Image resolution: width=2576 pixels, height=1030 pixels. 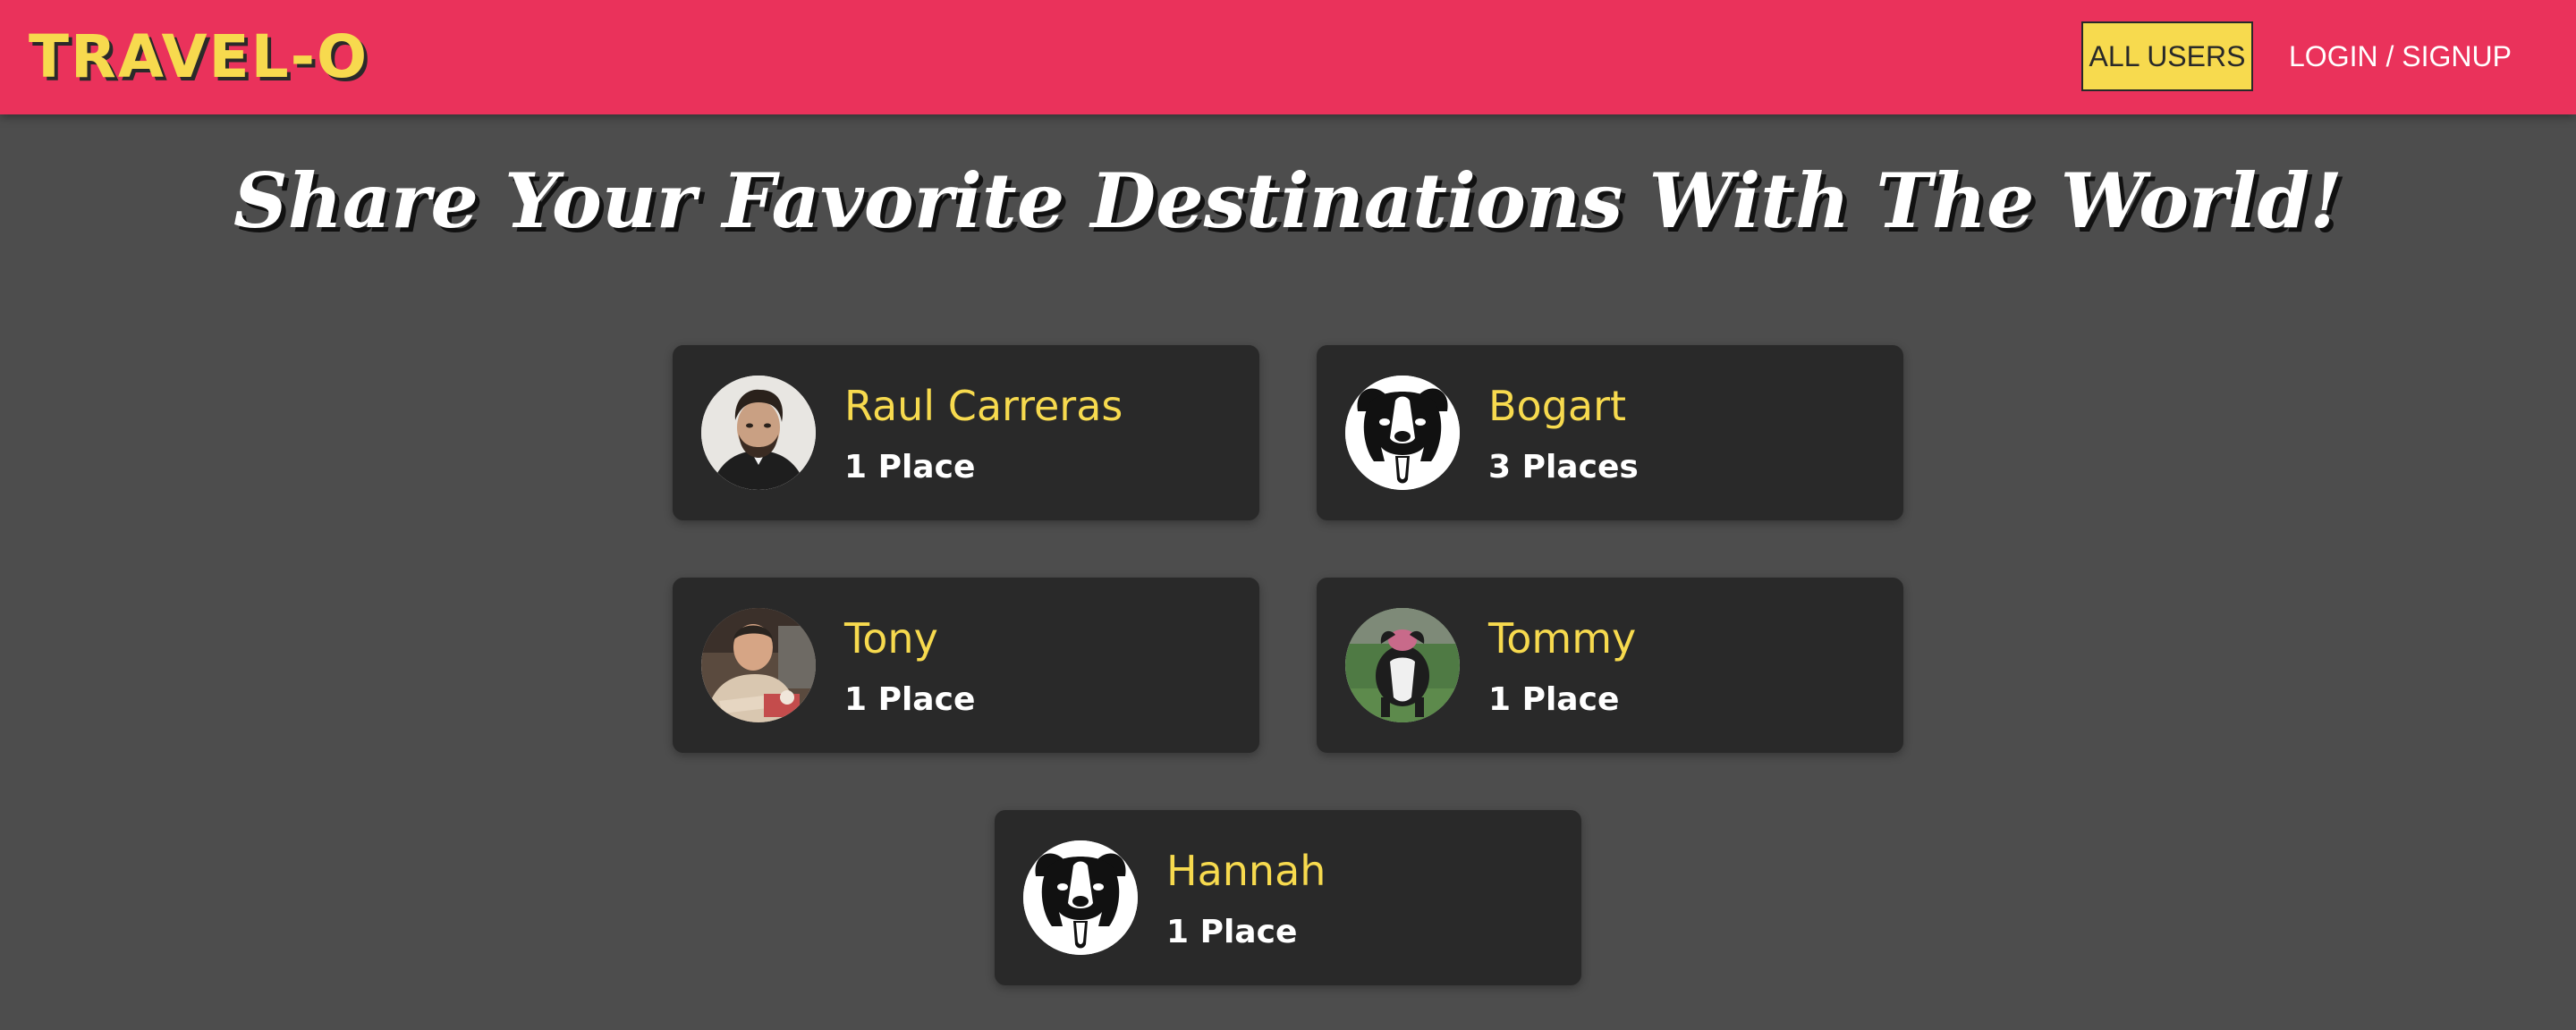 What do you see at coordinates (983, 406) in the screenshot?
I see `user-name: Raul Carreras` at bounding box center [983, 406].